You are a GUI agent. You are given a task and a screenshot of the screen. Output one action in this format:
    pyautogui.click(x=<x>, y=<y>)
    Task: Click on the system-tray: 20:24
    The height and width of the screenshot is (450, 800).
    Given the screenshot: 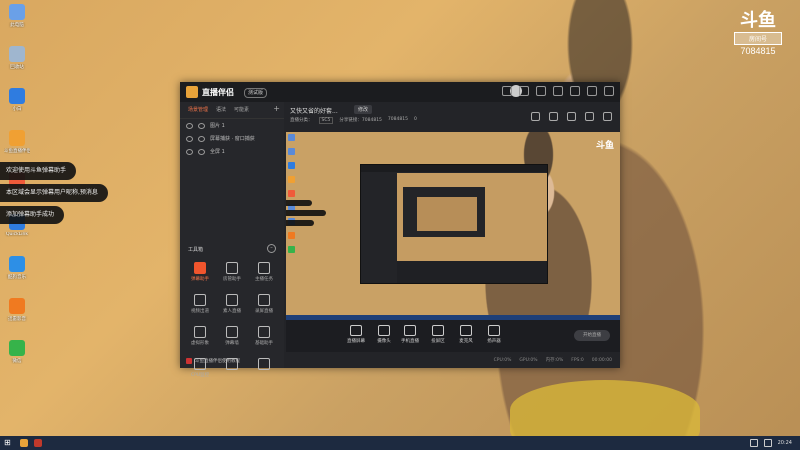 What is the action you would take?
    pyautogui.click(x=770, y=443)
    